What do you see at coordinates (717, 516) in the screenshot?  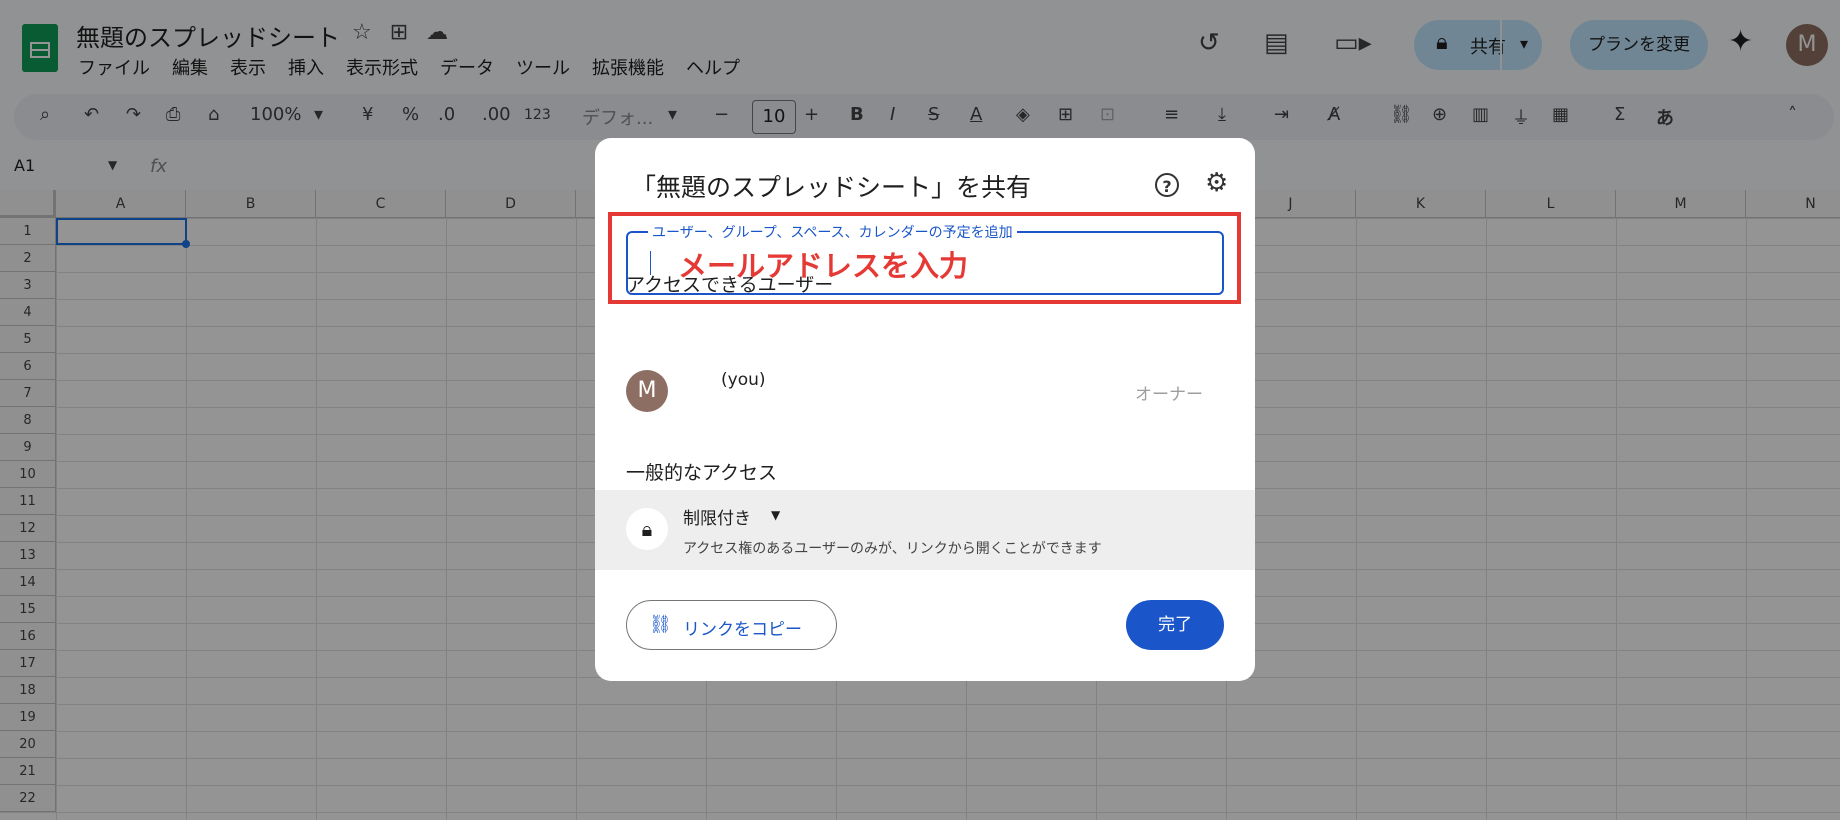 I see `access-level-select: 制限付き` at bounding box center [717, 516].